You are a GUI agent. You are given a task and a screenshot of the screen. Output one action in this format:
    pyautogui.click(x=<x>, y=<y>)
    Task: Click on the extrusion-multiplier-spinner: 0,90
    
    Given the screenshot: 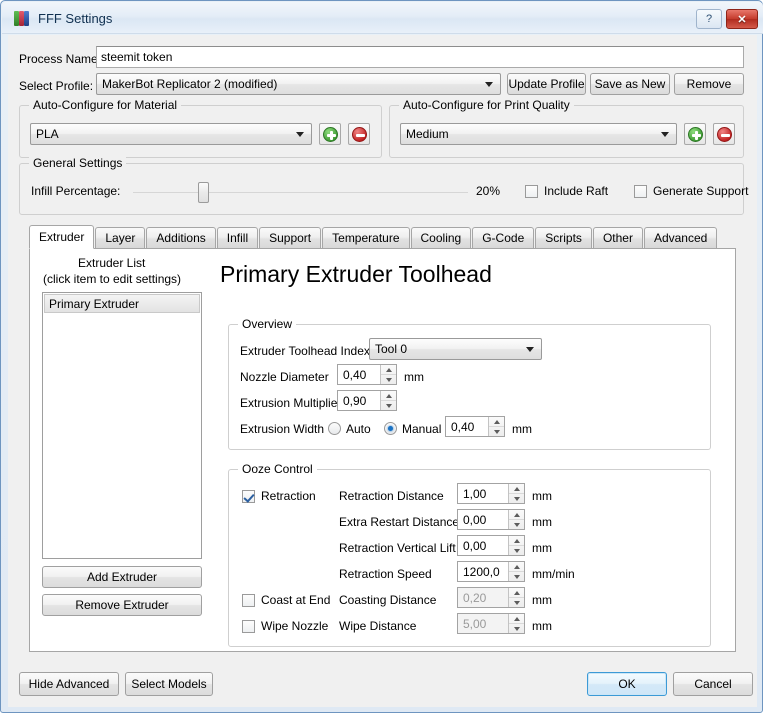 What is the action you would take?
    pyautogui.click(x=367, y=400)
    